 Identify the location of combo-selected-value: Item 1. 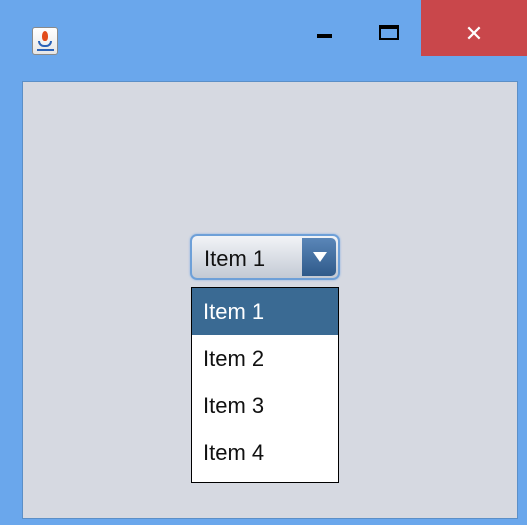
(235, 258).